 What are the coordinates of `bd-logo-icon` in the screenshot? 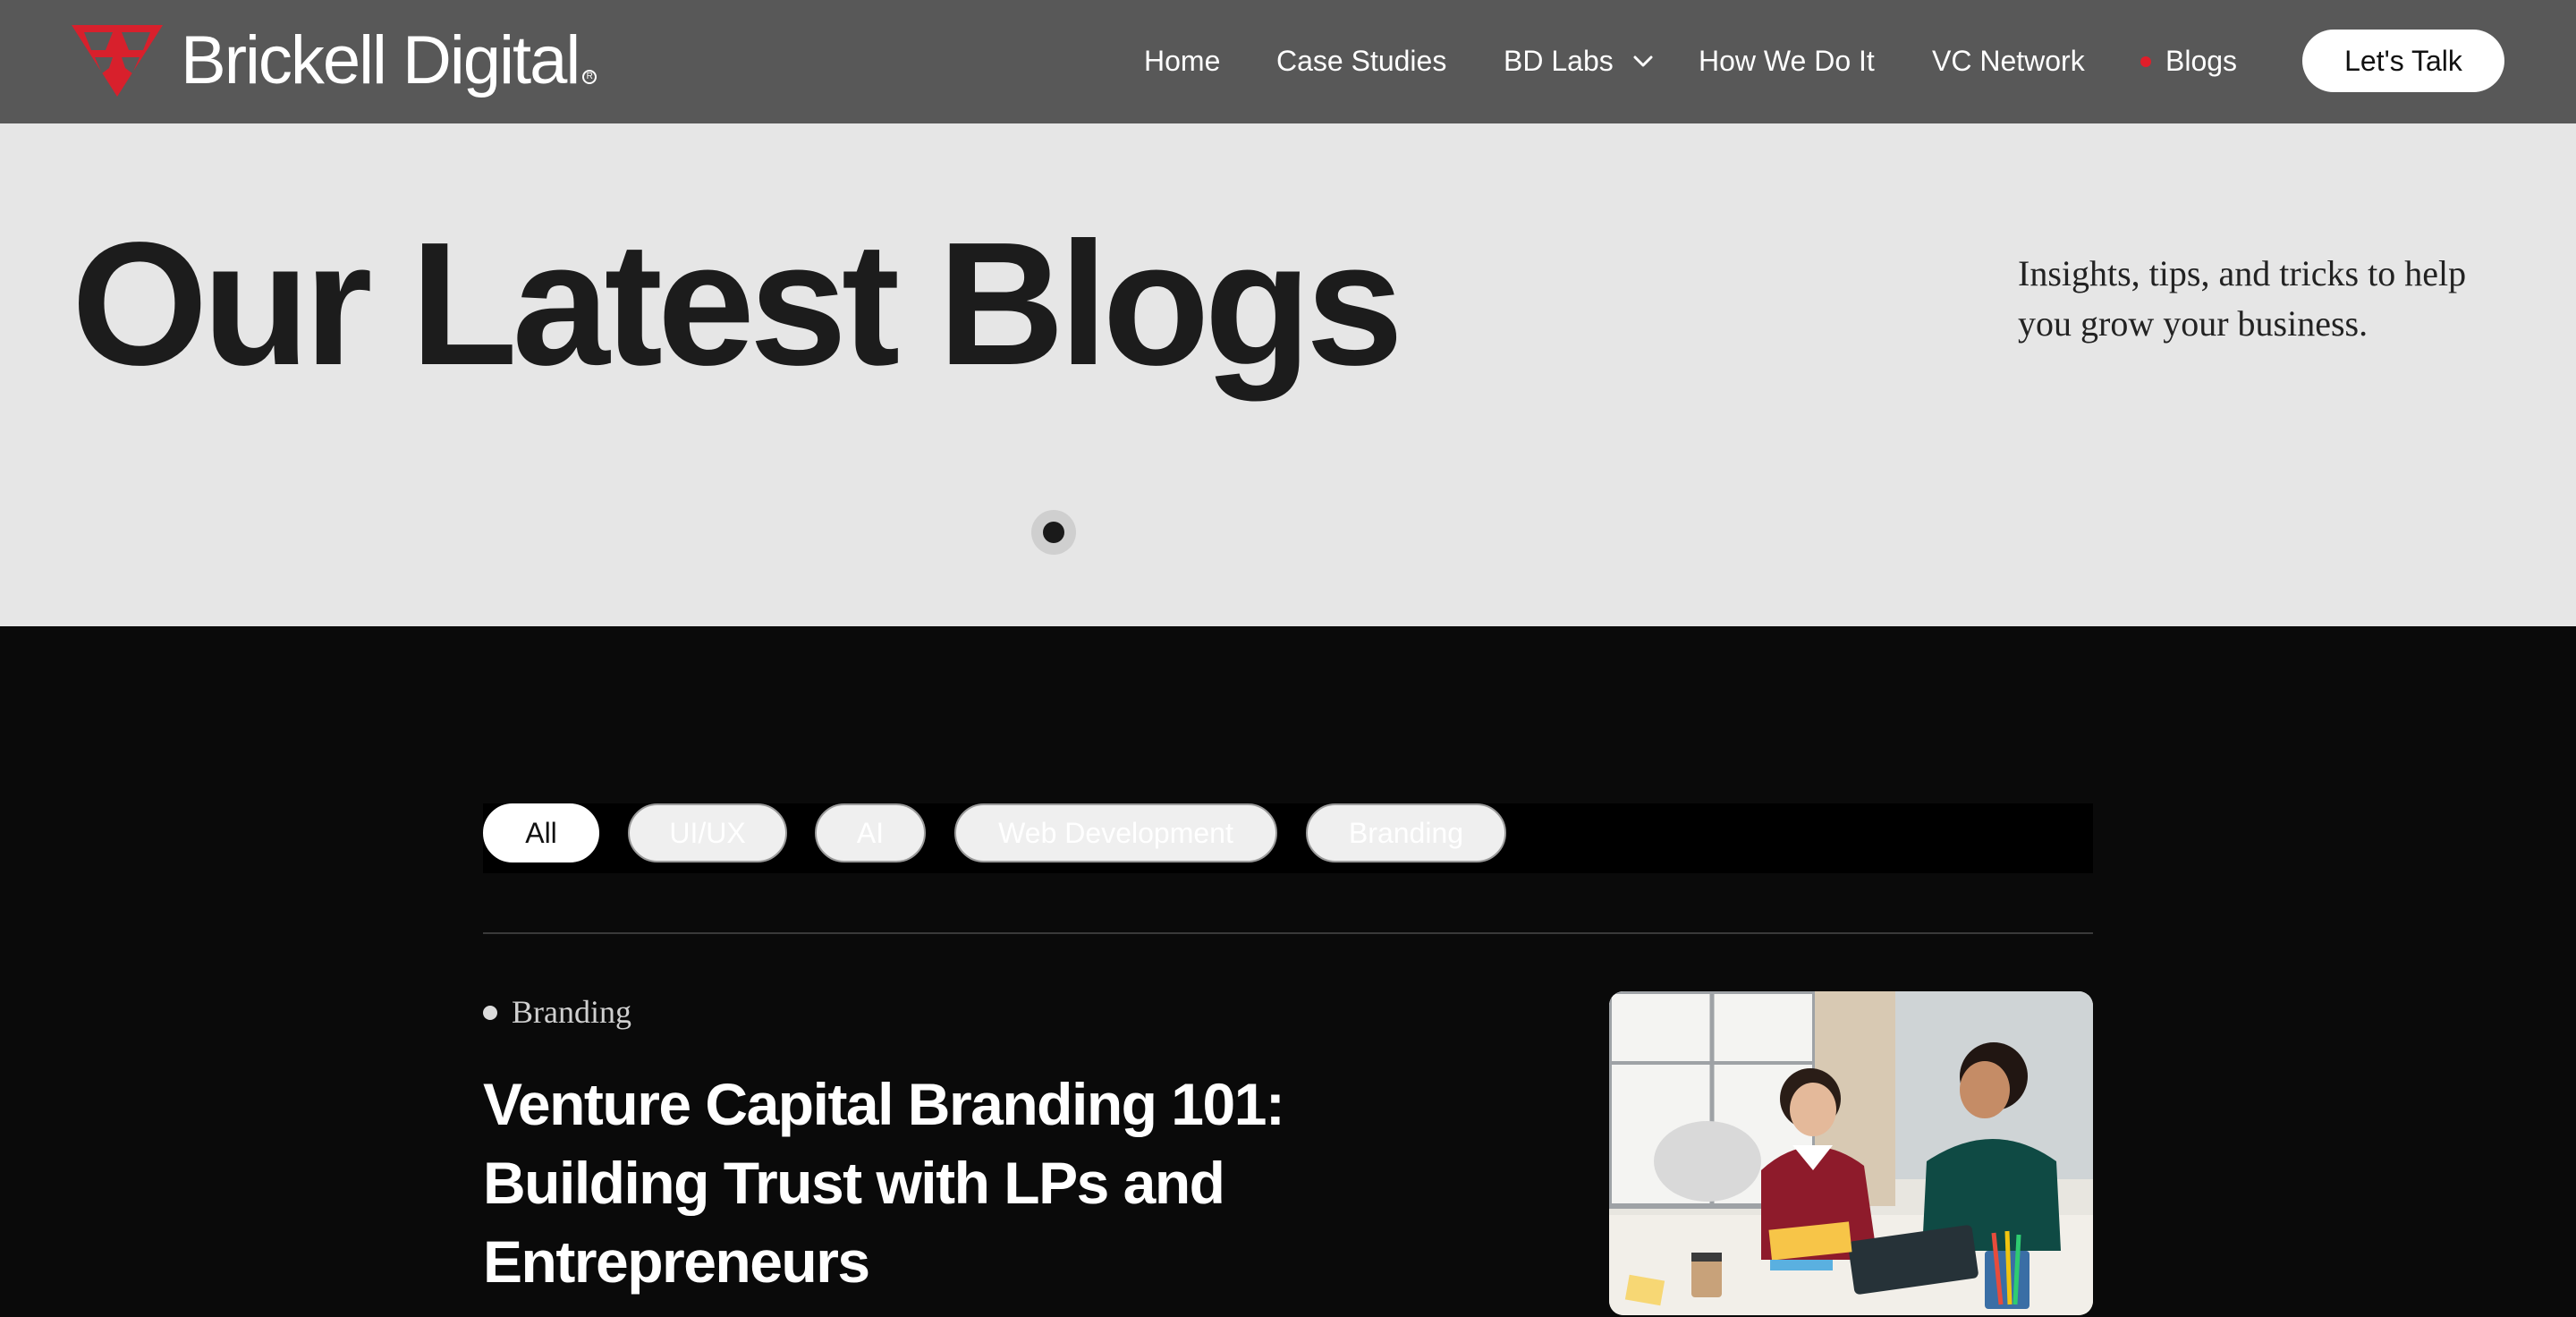 It's located at (117, 61).